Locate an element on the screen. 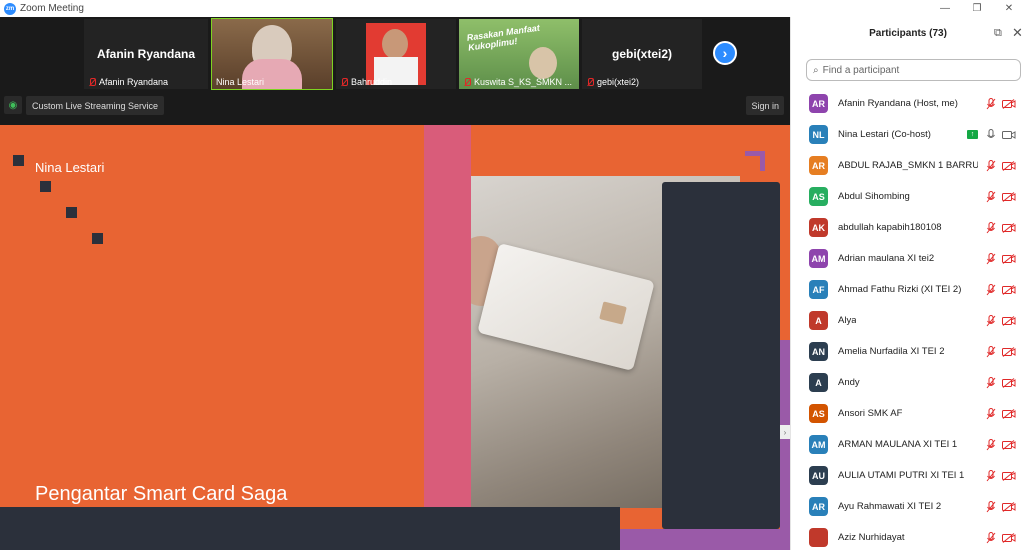 This screenshot has width=1024, height=553. video-tile: Afanin Ryandana Afanin Ryandana is located at coordinates (146, 54).